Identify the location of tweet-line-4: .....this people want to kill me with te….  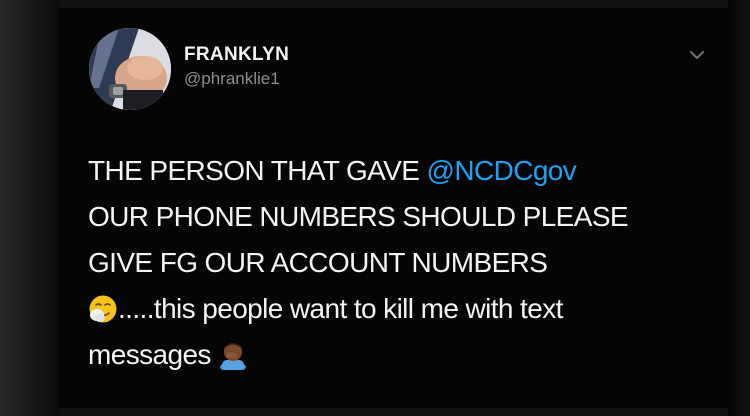
(403, 309).